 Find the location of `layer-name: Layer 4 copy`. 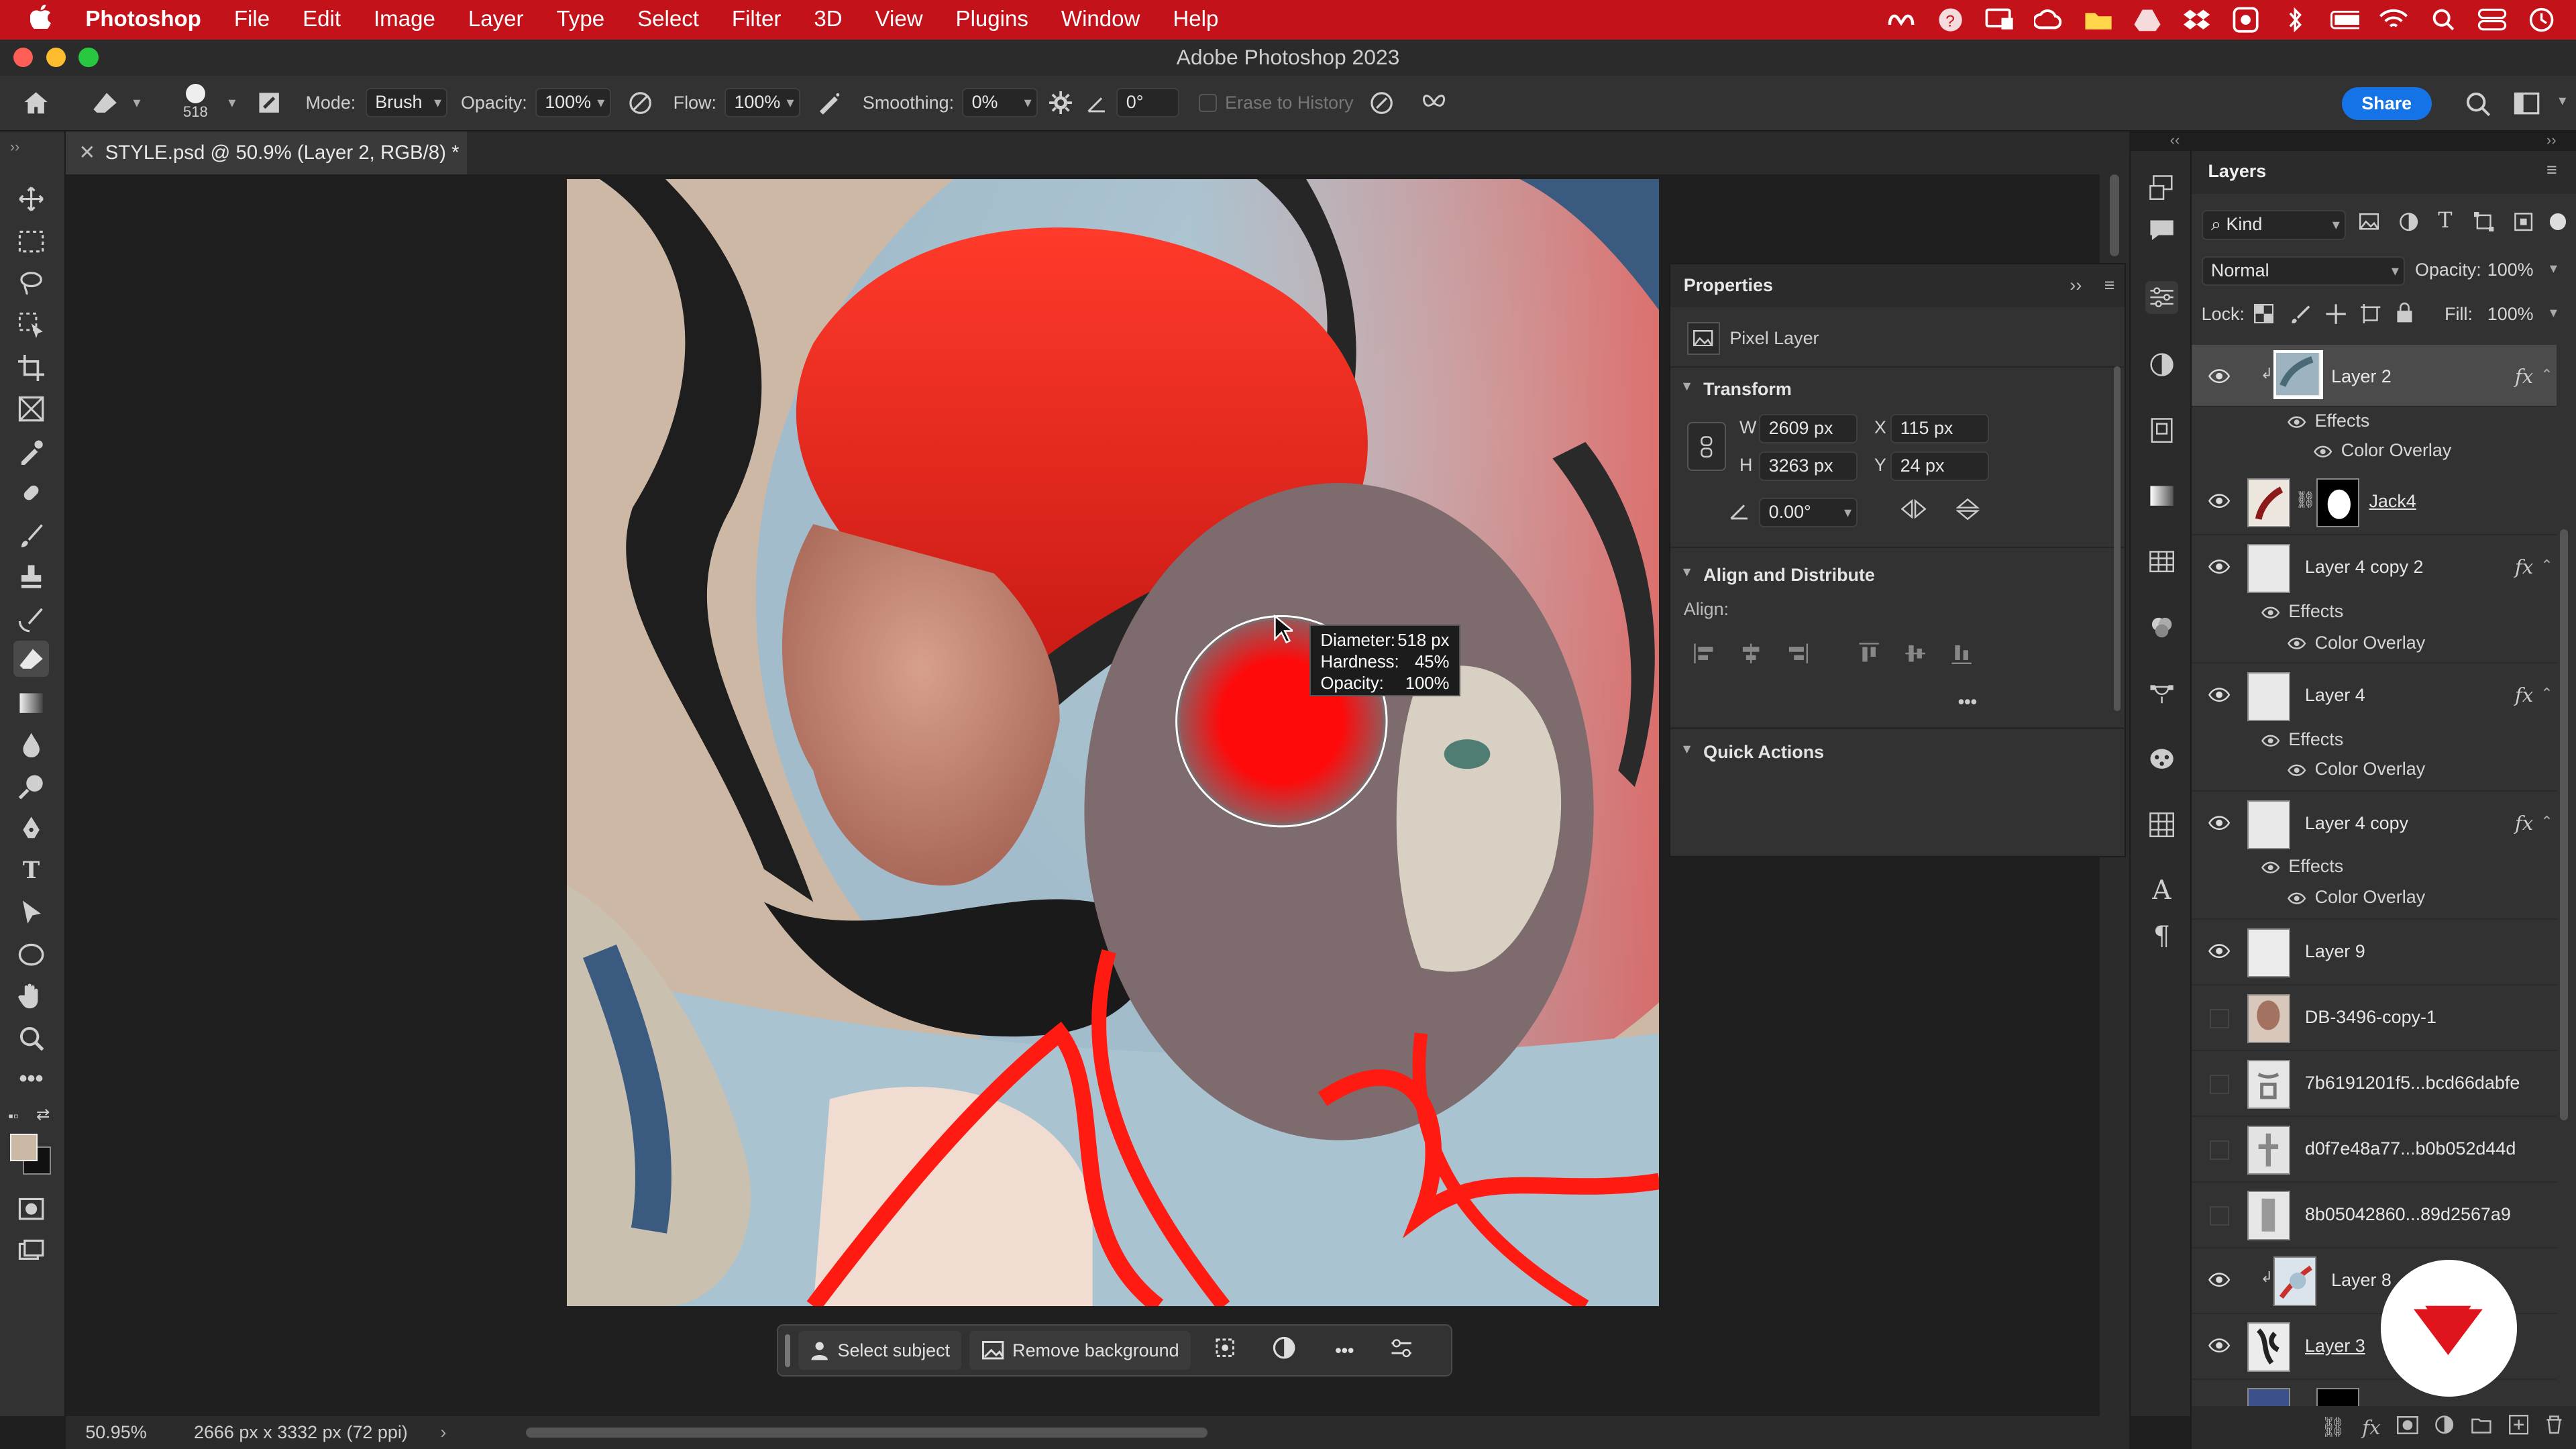

layer-name: Layer 4 copy is located at coordinates (2356, 823).